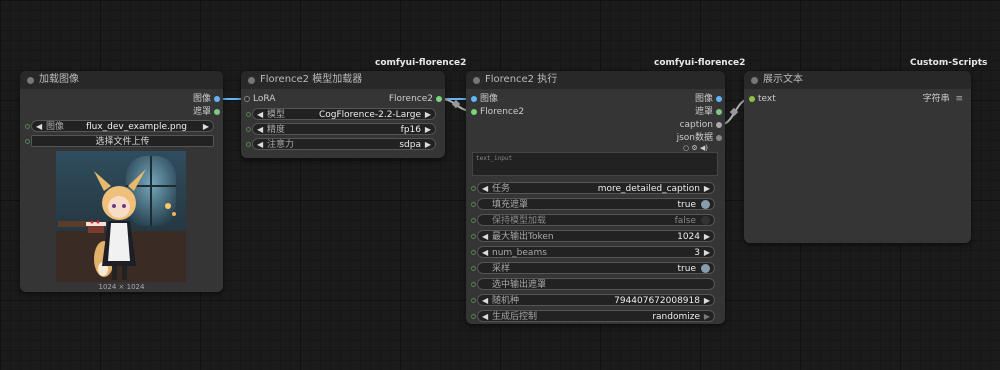 The image size is (1000, 370). I want to click on text-input-textarea: text_input, so click(595, 164).